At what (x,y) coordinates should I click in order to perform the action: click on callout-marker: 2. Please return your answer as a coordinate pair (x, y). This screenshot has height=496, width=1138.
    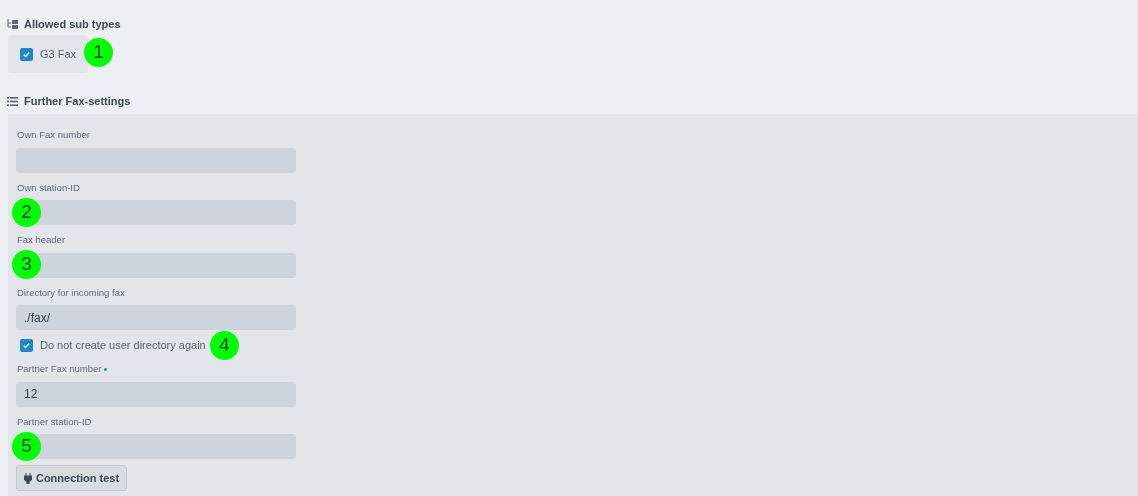
    Looking at the image, I should click on (26, 212).